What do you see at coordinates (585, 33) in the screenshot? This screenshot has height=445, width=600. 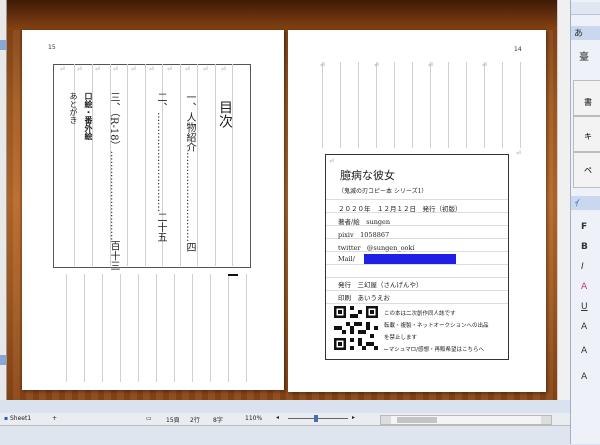 I see `sidebar-panel-header: あ` at bounding box center [585, 33].